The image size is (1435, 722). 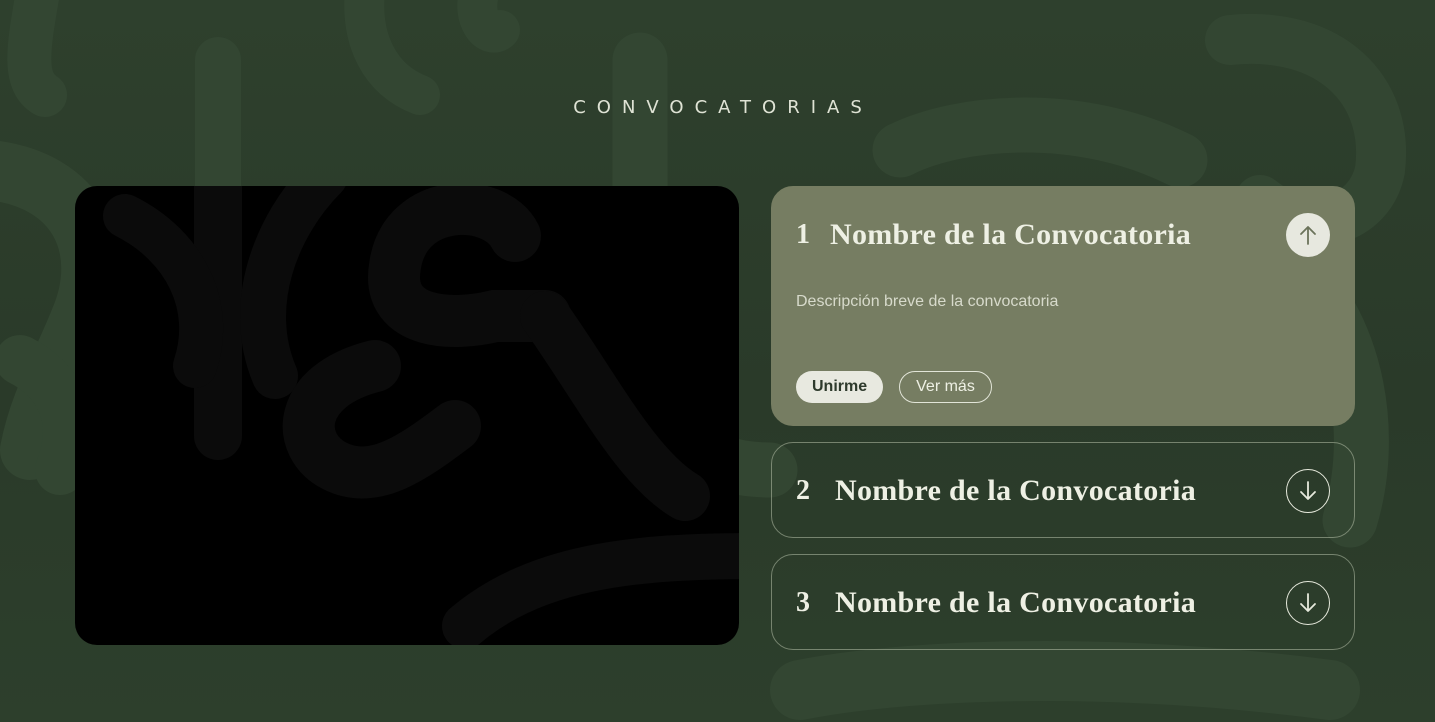 I want to click on convocatoria-header-1: 1 Nombre de la Convocatoria, so click(x=1063, y=235).